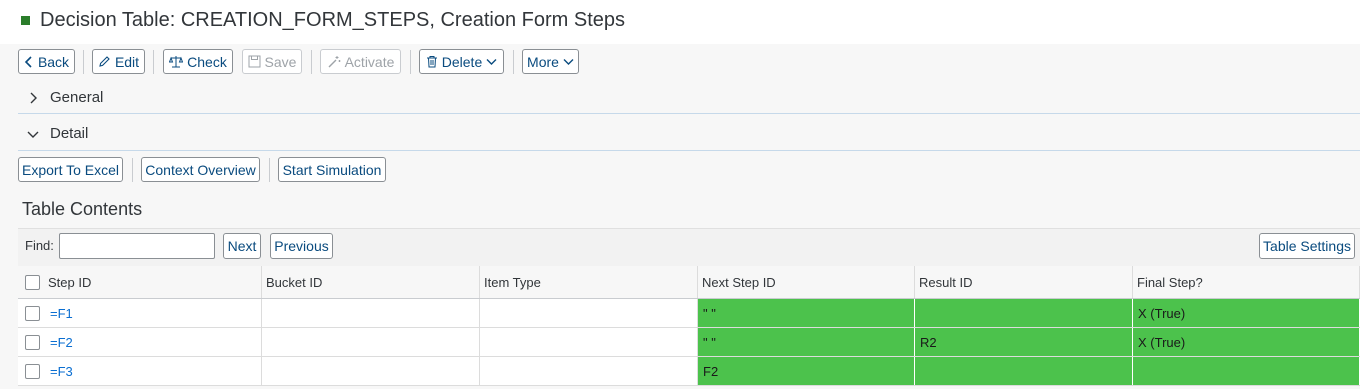  I want to click on table-row: =F2 " " R2 X (True), so click(689, 342).